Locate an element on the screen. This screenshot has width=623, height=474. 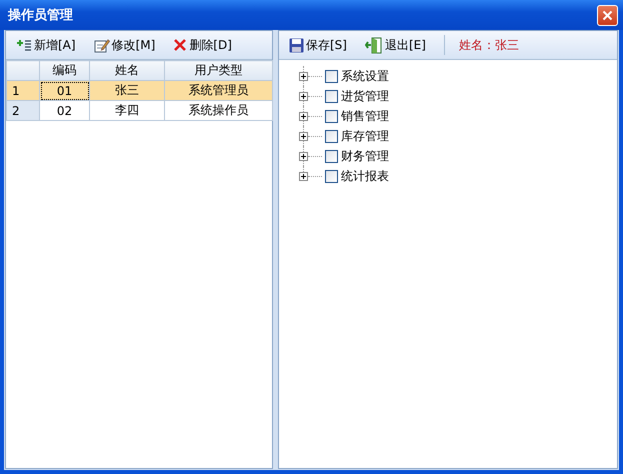
column-header: 编码 is located at coordinates (65, 70).